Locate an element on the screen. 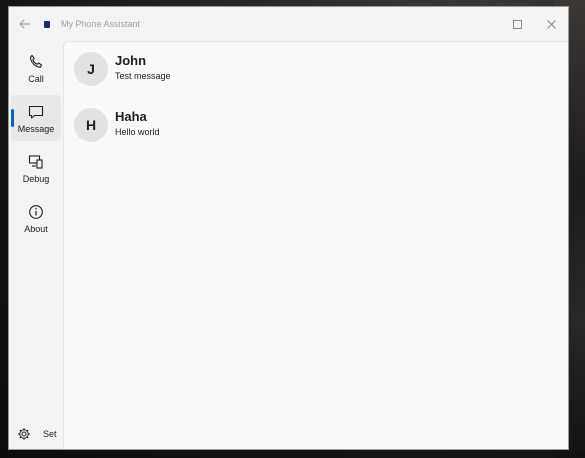 The height and width of the screenshot is (458, 585). nav-item-call: Call is located at coordinates (36, 68).